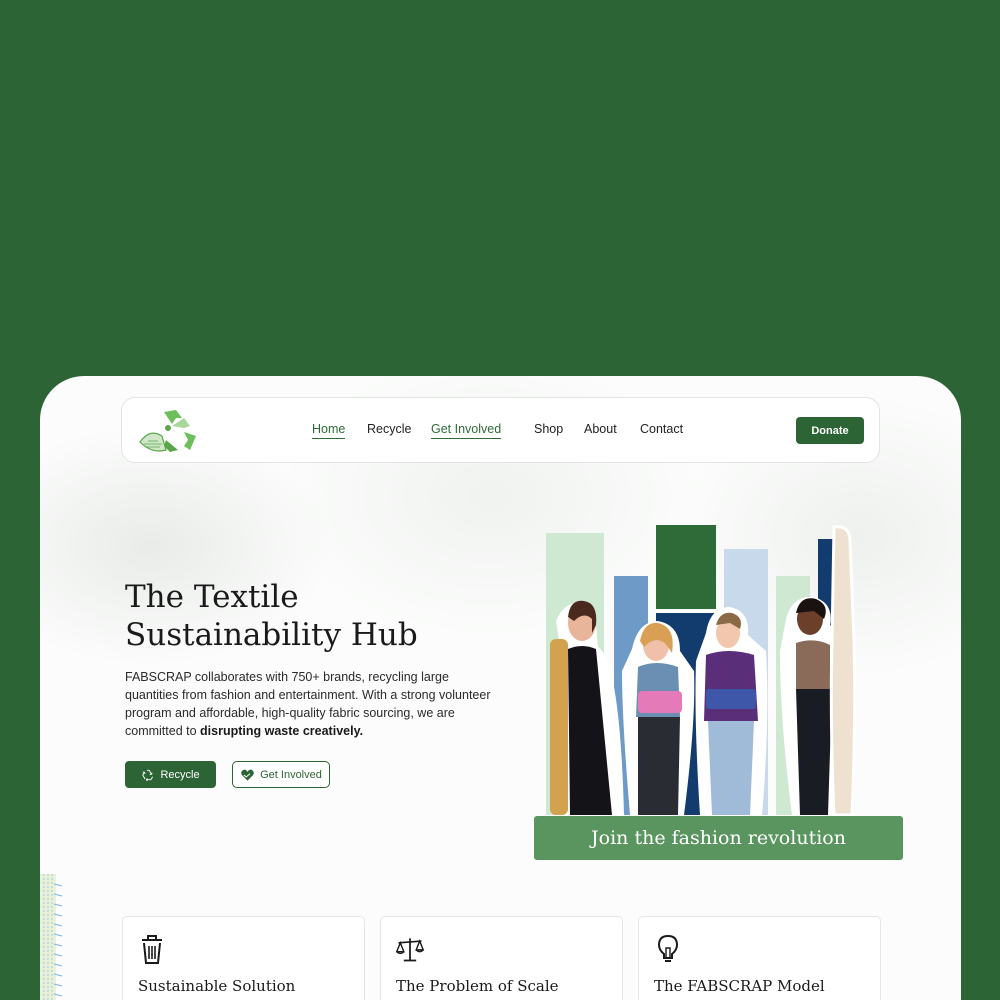 The height and width of the screenshot is (1000, 1000). What do you see at coordinates (148, 775) in the screenshot?
I see `recycle-icon` at bounding box center [148, 775].